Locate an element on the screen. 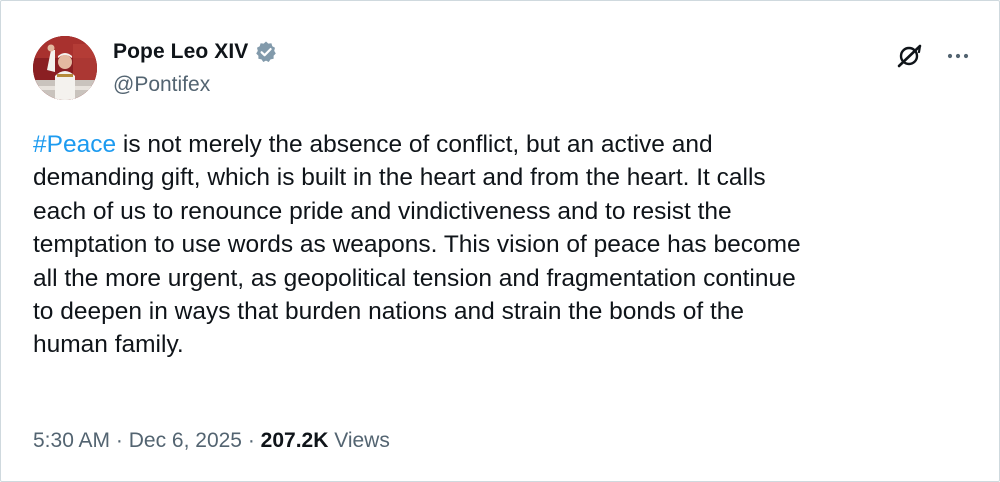 Image resolution: width=1000 pixels, height=482 pixels. author-name-row: Pope Leo XIV is located at coordinates (195, 52).